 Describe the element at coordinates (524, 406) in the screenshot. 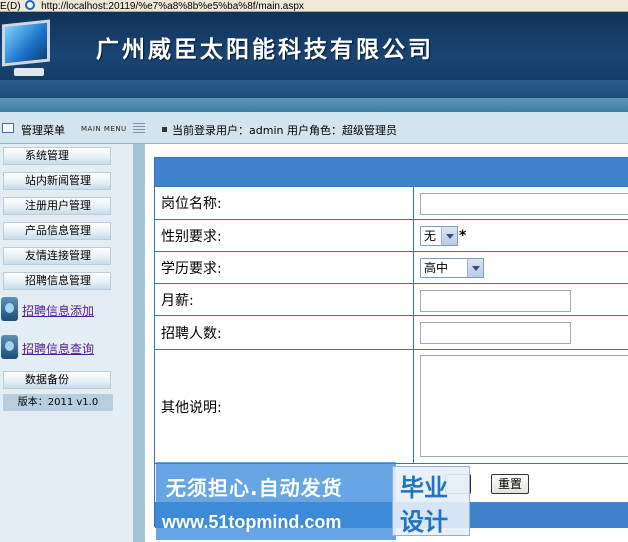

I see `notes-textarea` at that location.